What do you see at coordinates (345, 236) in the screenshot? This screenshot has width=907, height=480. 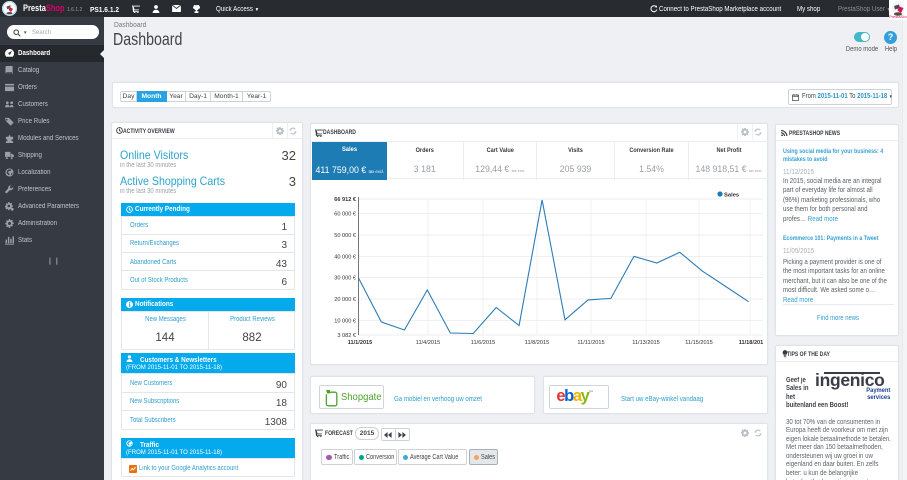 I see `svg-text: 50 000 €` at bounding box center [345, 236].